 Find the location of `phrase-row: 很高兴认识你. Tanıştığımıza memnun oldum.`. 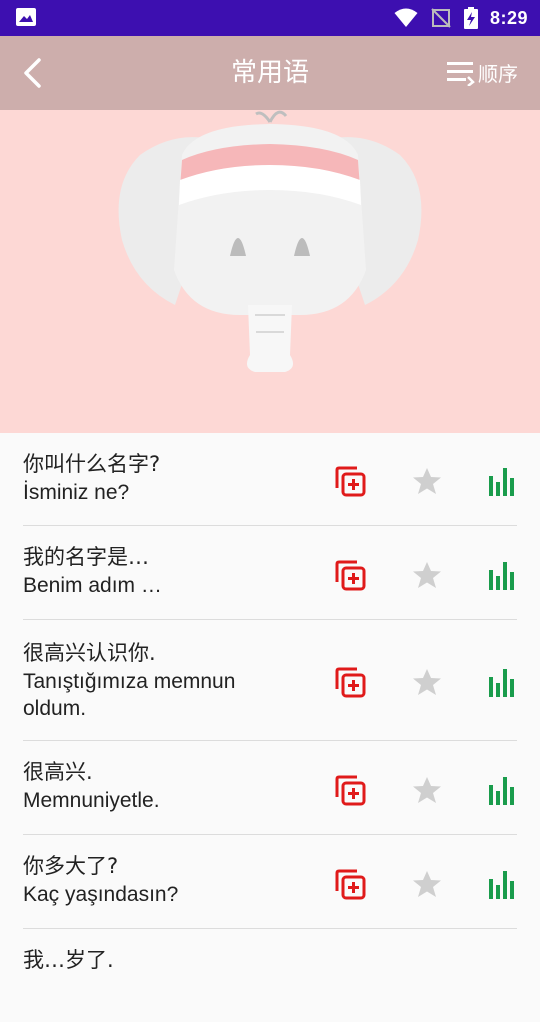

phrase-row: 很高兴认识你. Tanıştığımıza memnun oldum. is located at coordinates (270, 680).